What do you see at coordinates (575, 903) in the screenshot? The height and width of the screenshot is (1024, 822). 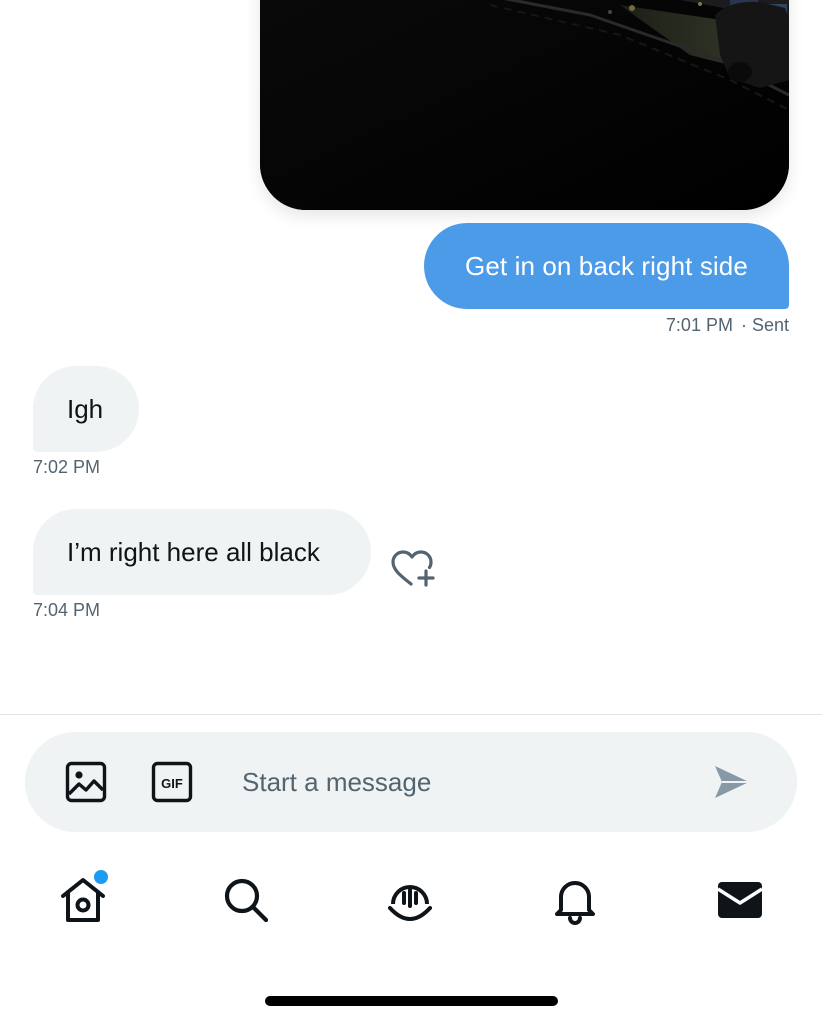 I see `bell-icon` at bounding box center [575, 903].